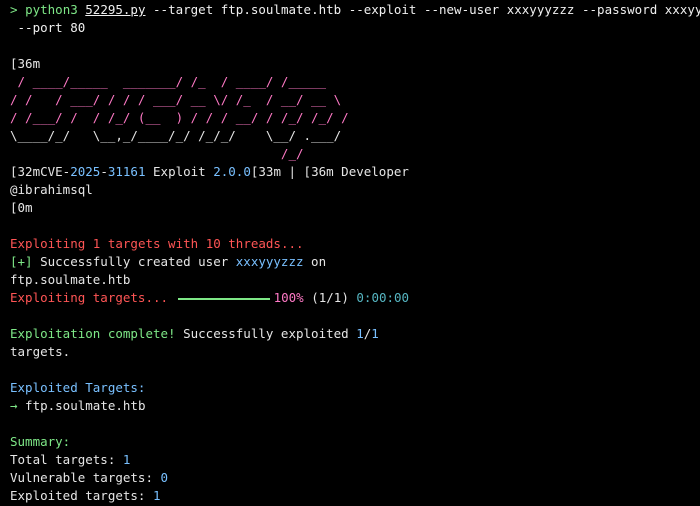 Image resolution: width=700 pixels, height=506 pixels. What do you see at coordinates (383, 297) in the screenshot?
I see `progress-time: 0:00:00` at bounding box center [383, 297].